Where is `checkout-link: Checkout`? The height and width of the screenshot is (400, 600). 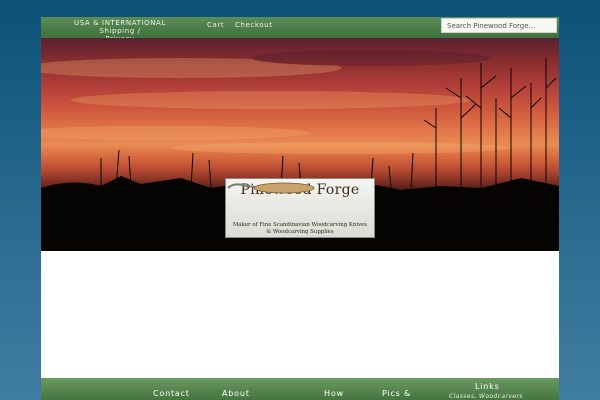
checkout-link: Checkout is located at coordinates (254, 25).